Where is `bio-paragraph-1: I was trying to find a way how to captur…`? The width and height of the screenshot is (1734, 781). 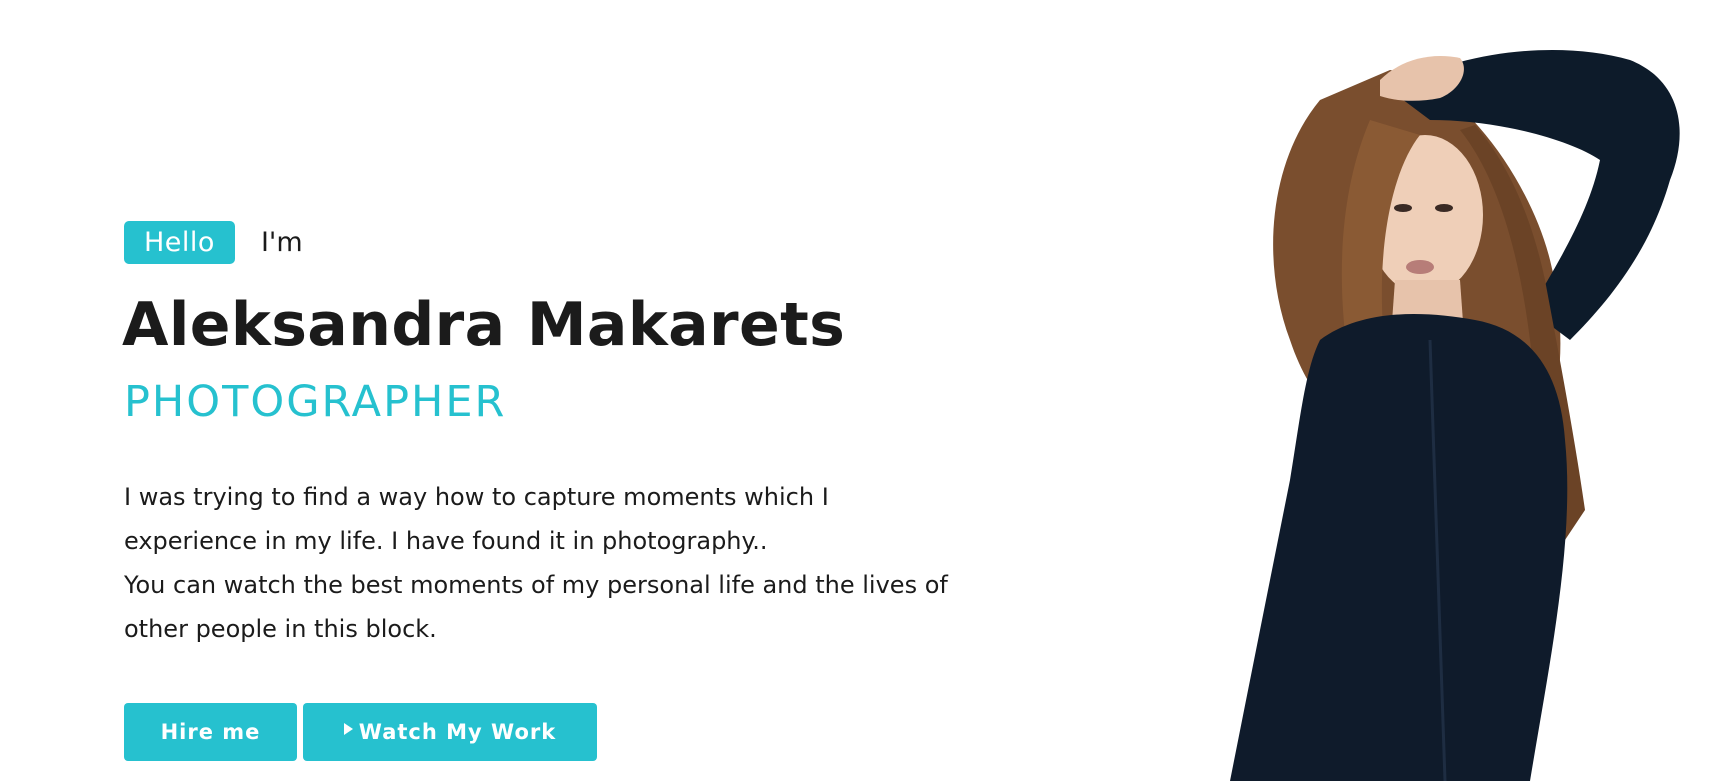 bio-paragraph-1: I was trying to find a way how to captur… is located at coordinates (476, 519).